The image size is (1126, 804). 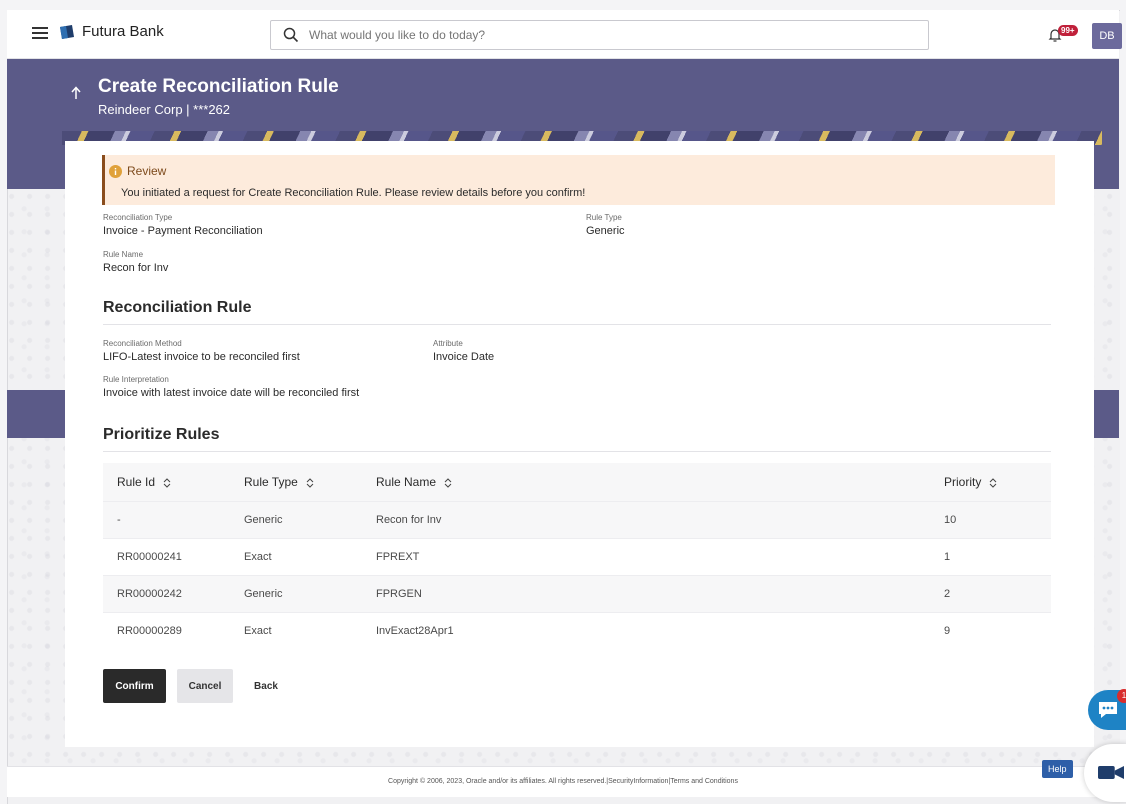 I want to click on info-icon, so click(x=115, y=171).